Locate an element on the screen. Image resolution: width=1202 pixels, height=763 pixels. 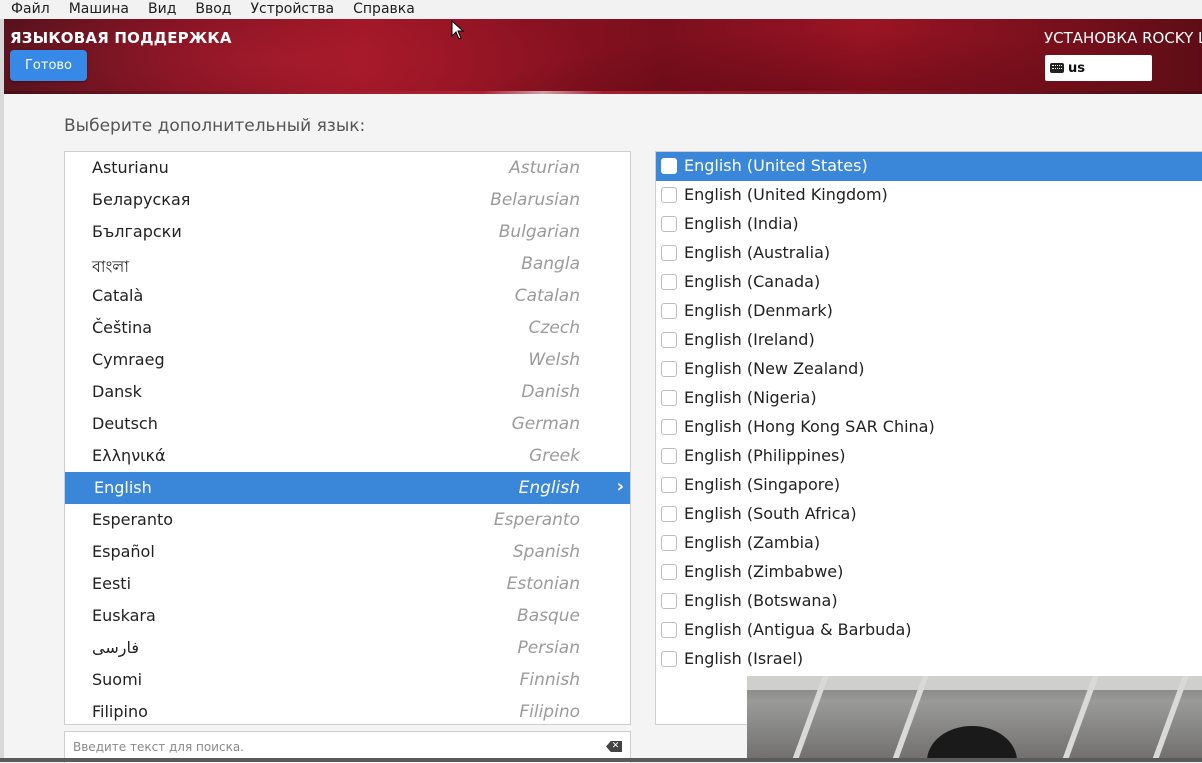
locale-label: English (United Kingdom) is located at coordinates (786, 194).